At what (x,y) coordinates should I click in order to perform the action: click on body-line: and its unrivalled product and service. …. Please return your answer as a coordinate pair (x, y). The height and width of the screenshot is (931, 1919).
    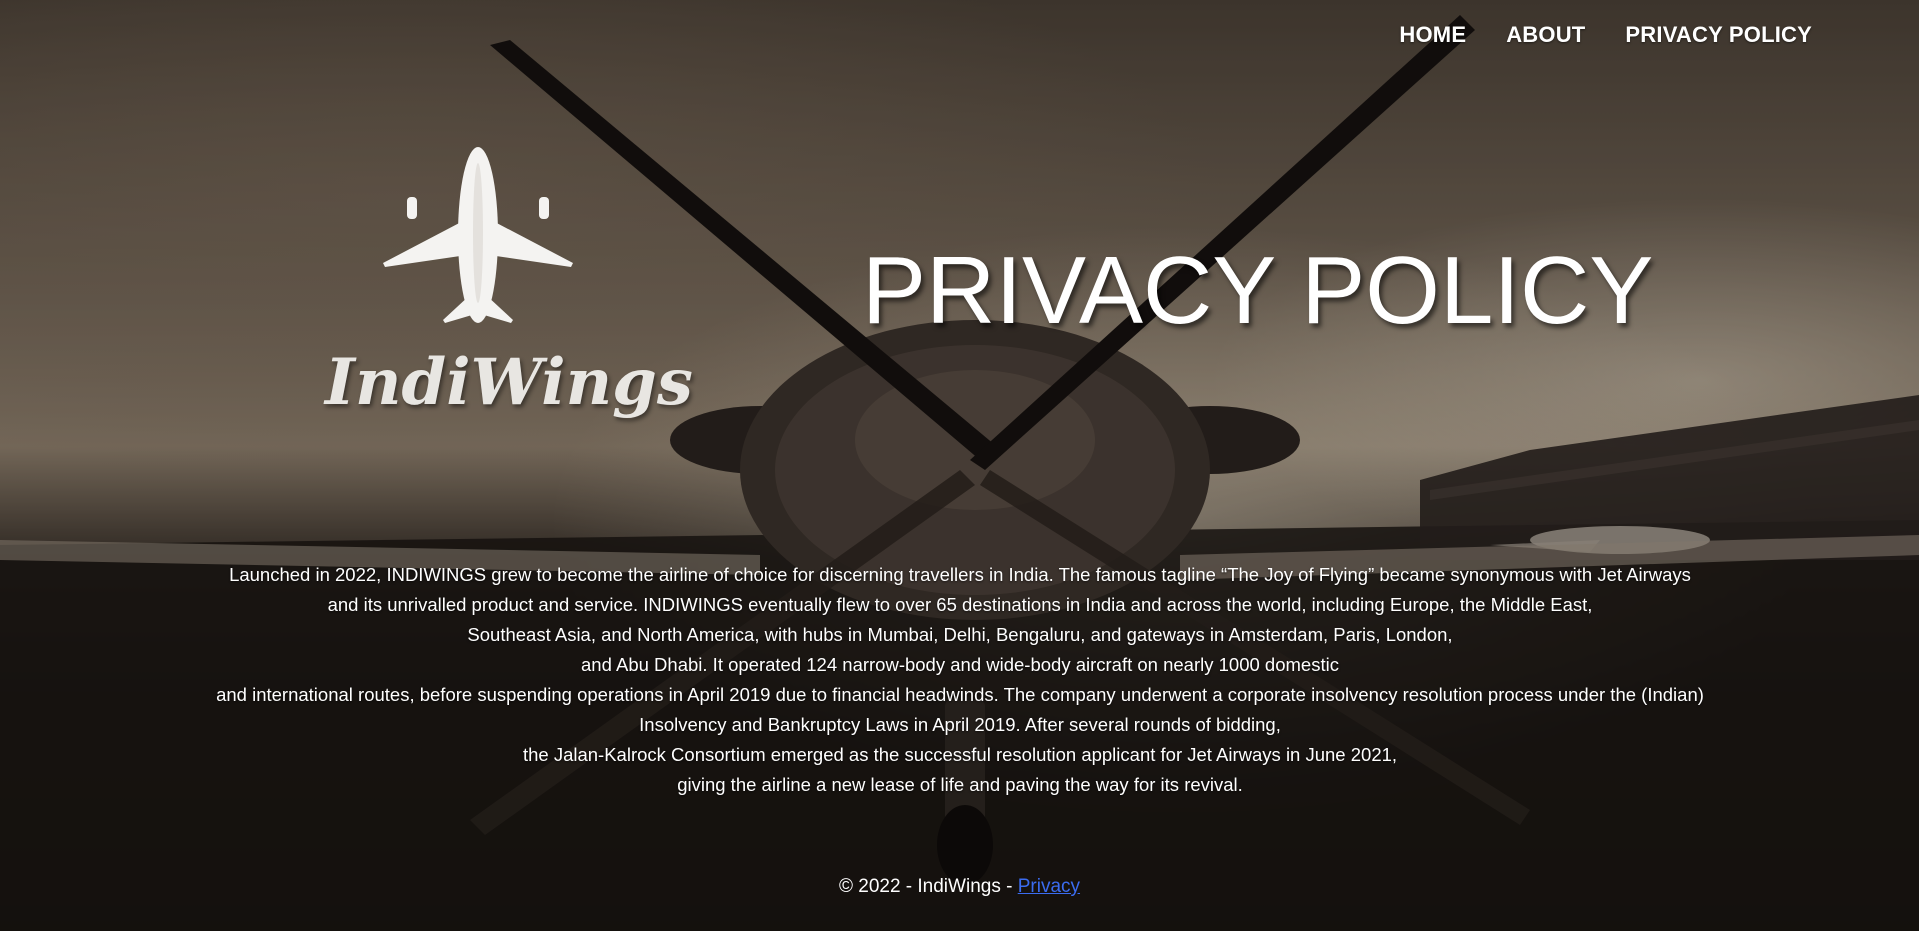
    Looking at the image, I should click on (960, 604).